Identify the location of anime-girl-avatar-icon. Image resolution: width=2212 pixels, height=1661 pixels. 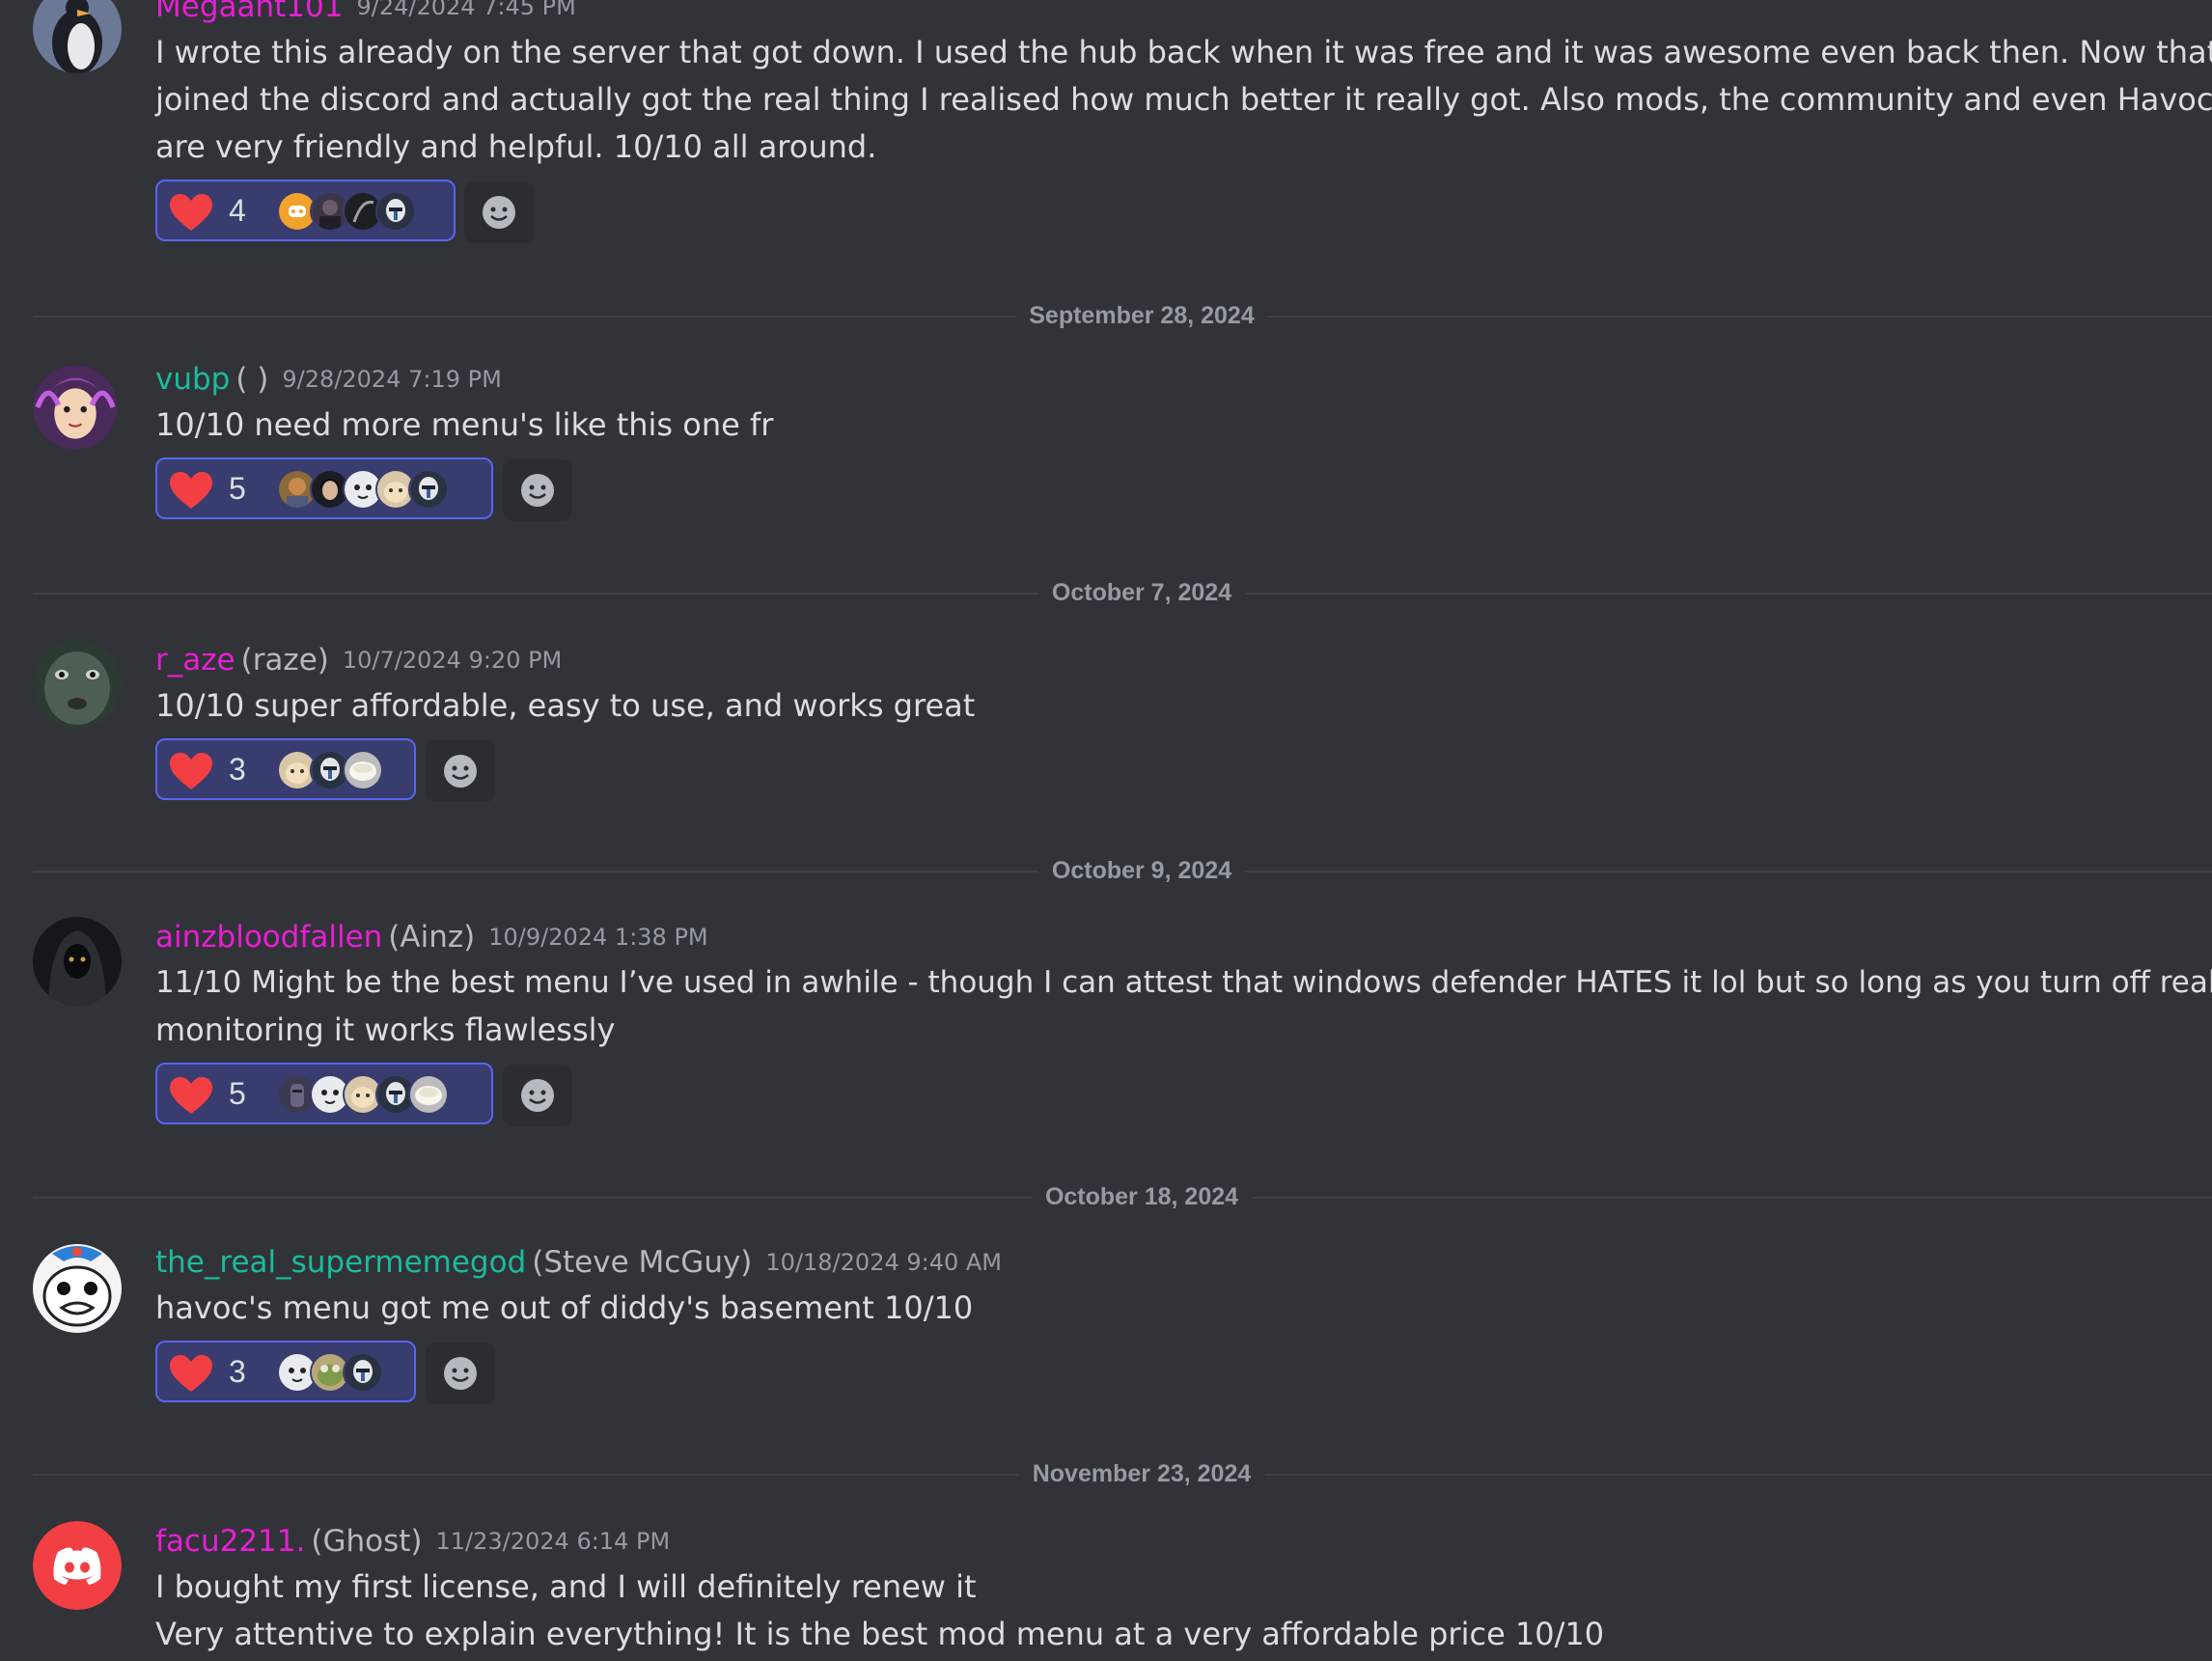
(75, 407).